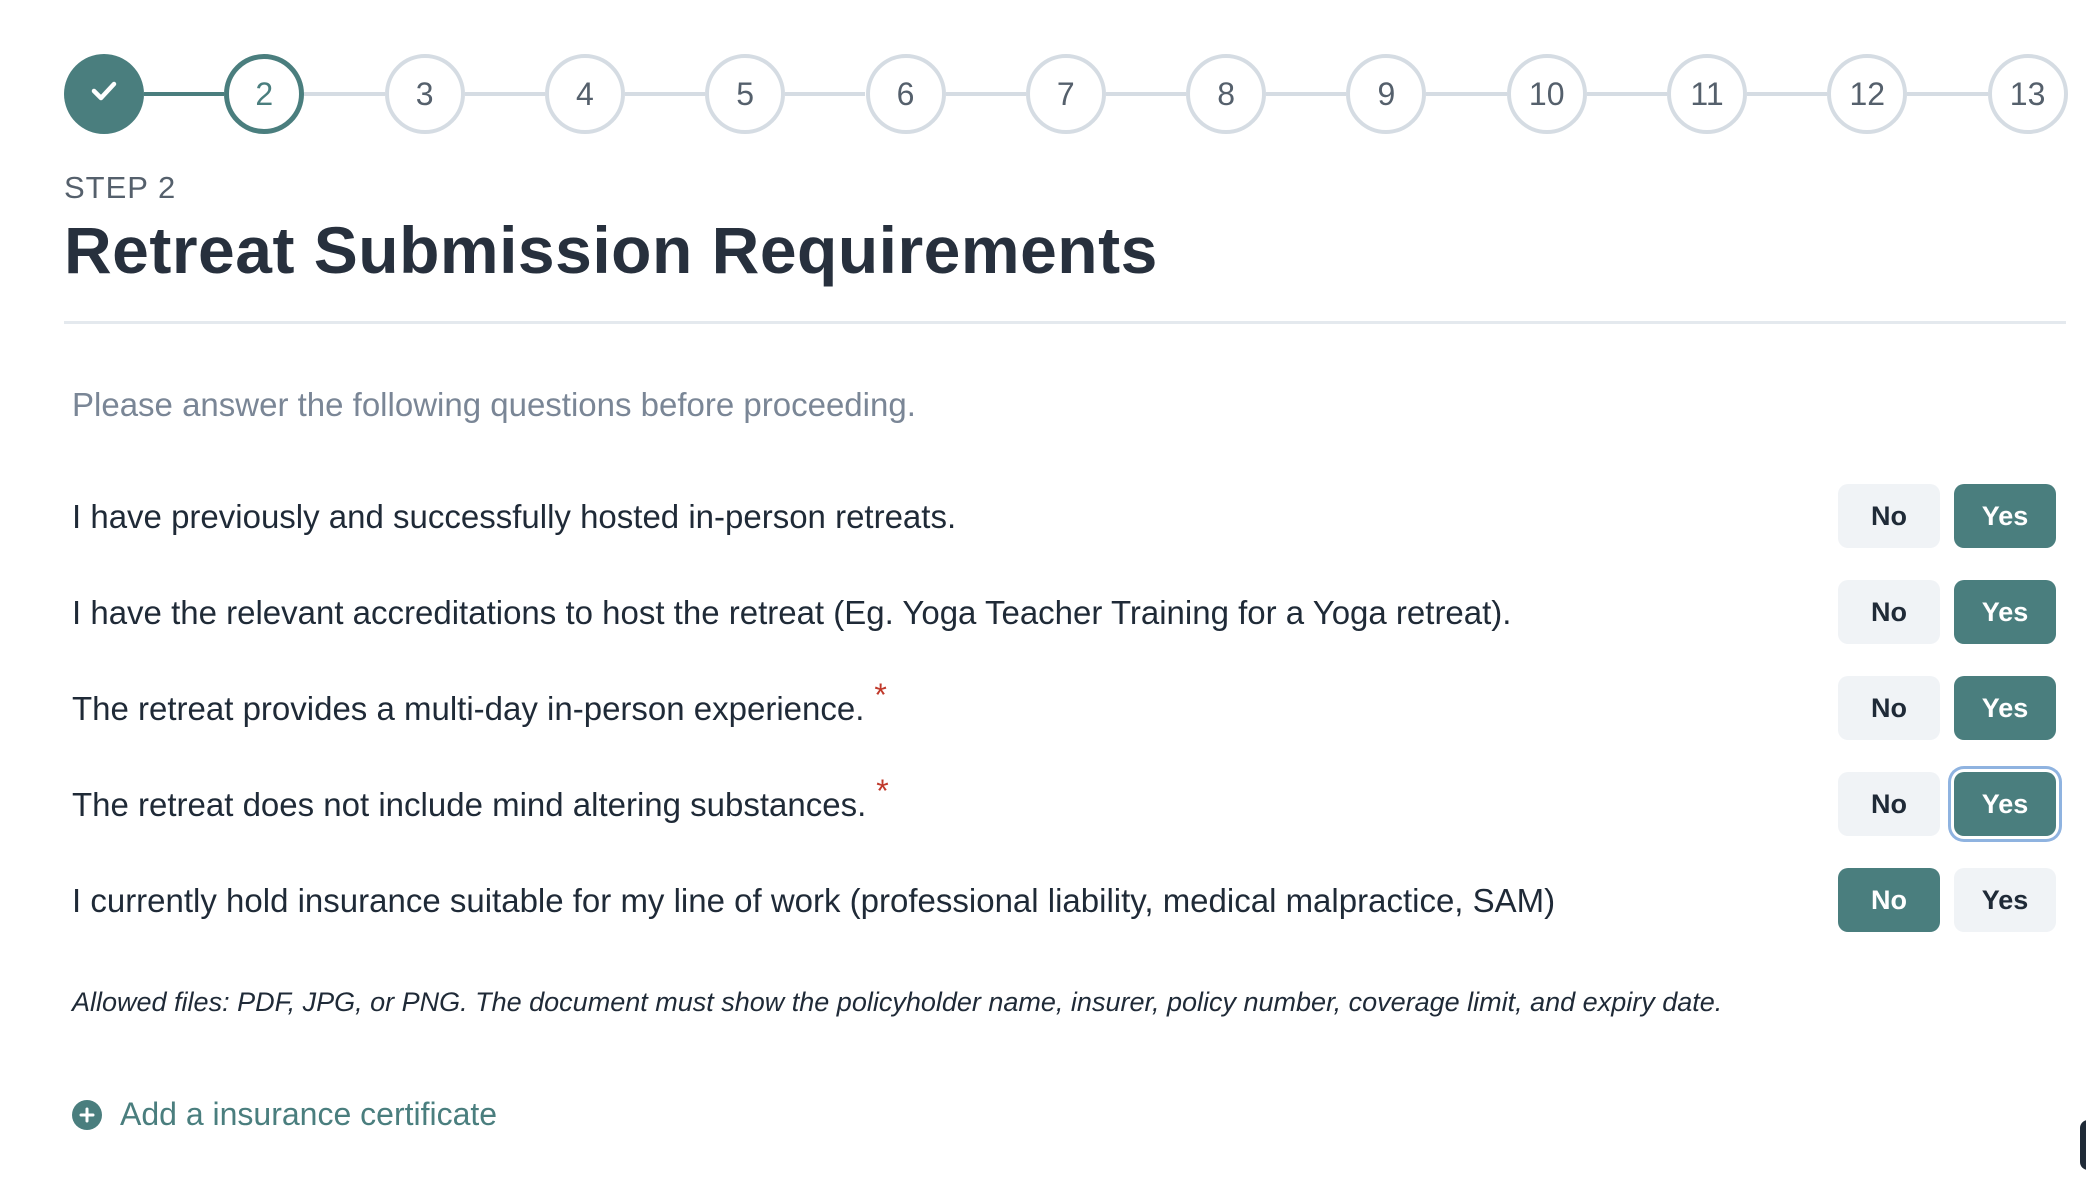 This screenshot has height=1182, width=2086. I want to click on step-number: 8, so click(1226, 93).